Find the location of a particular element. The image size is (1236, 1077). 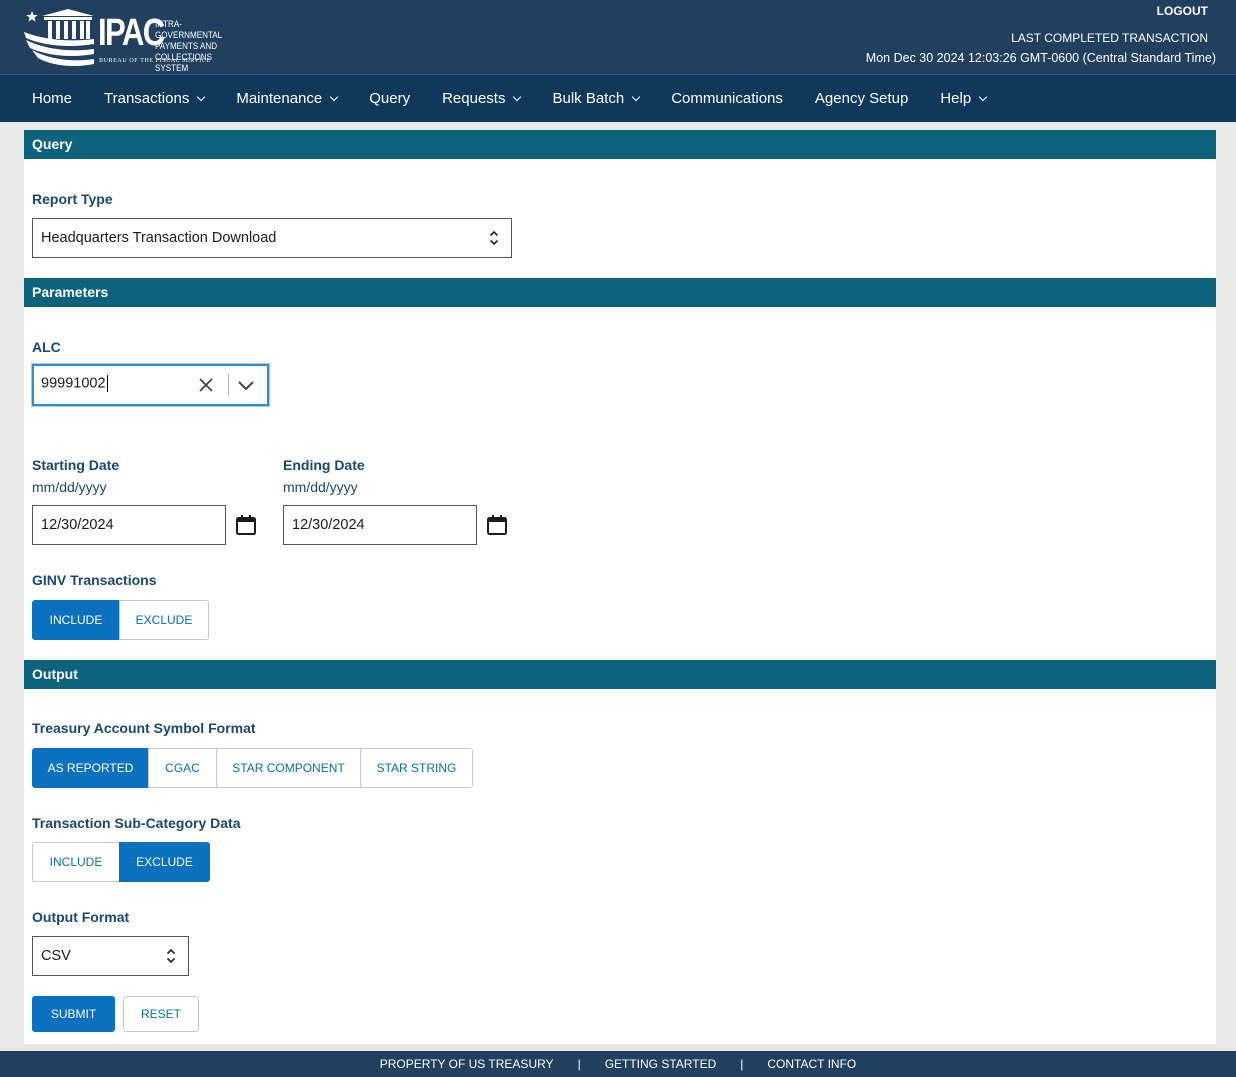

report-type-select: Headquarters Transaction Download is located at coordinates (272, 238).